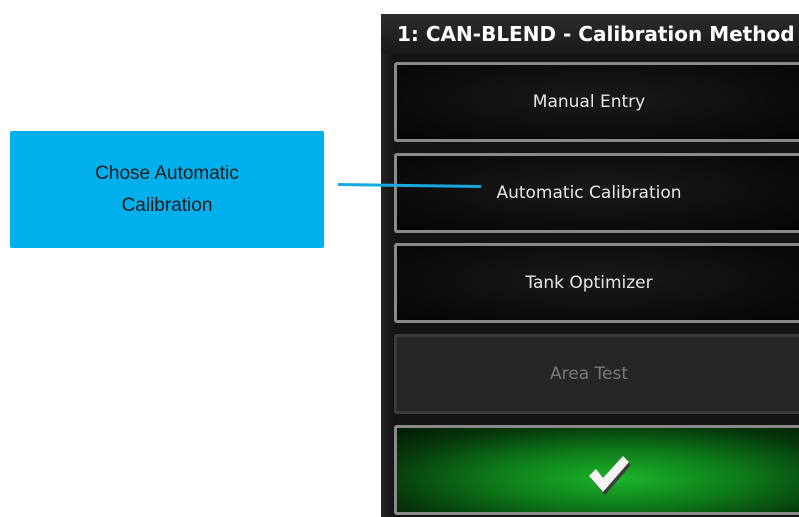 The width and height of the screenshot is (799, 517). What do you see at coordinates (589, 193) in the screenshot?
I see `automatic-calibration-label: Automatic Calibration` at bounding box center [589, 193].